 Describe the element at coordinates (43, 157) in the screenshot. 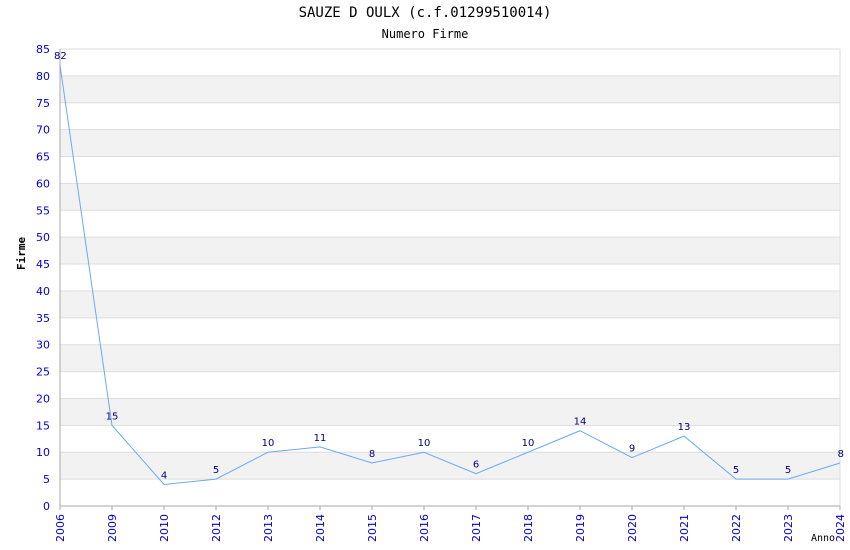

I see `y-tick-label: 65` at that location.